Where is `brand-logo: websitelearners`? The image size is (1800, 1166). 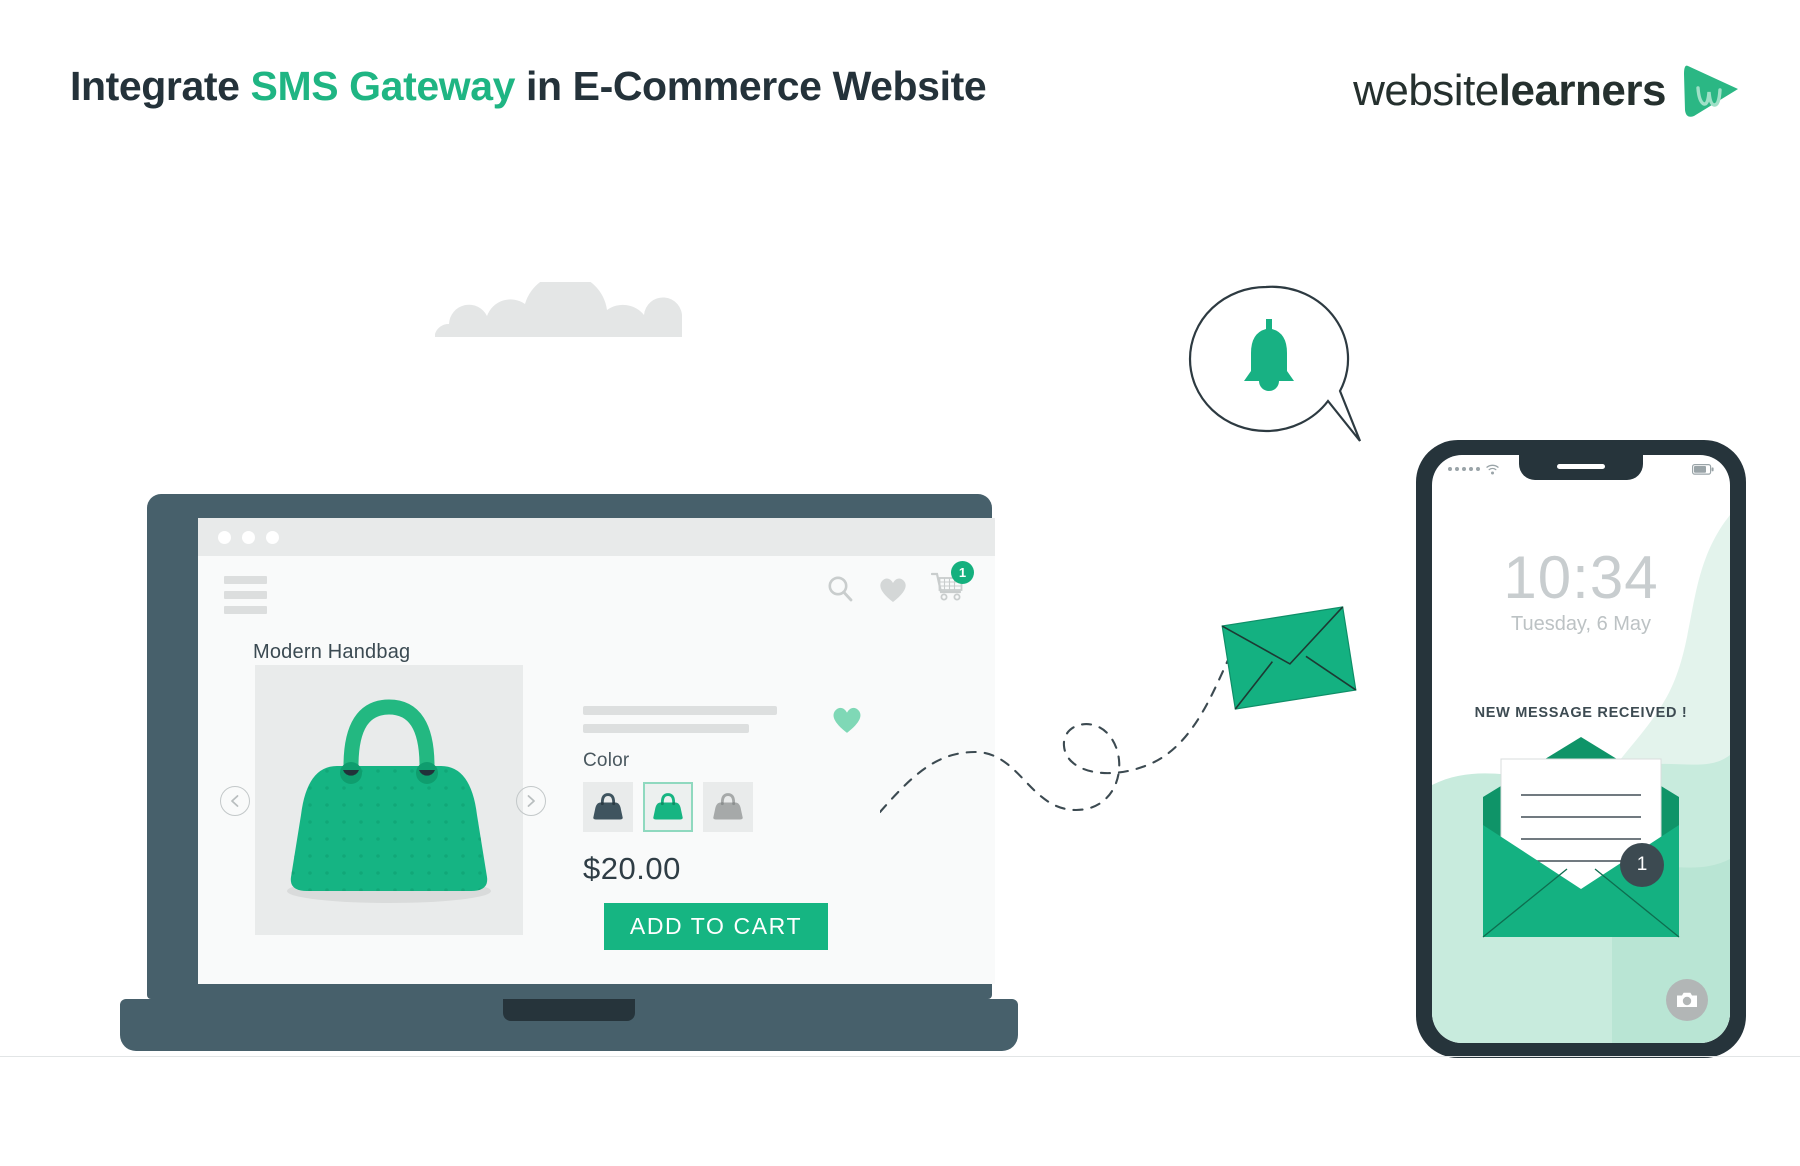
brand-logo: websitelearners is located at coordinates (1547, 91).